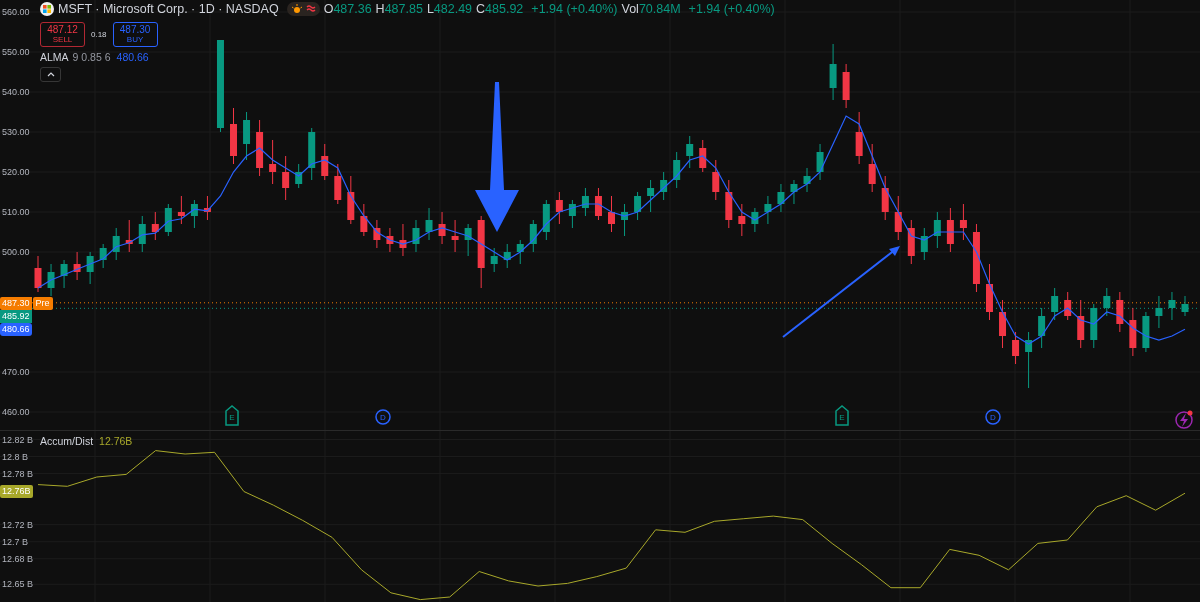 The width and height of the screenshot is (1200, 602). What do you see at coordinates (574, 9) in the screenshot?
I see `price-change: +1.94 (+0.40%)` at bounding box center [574, 9].